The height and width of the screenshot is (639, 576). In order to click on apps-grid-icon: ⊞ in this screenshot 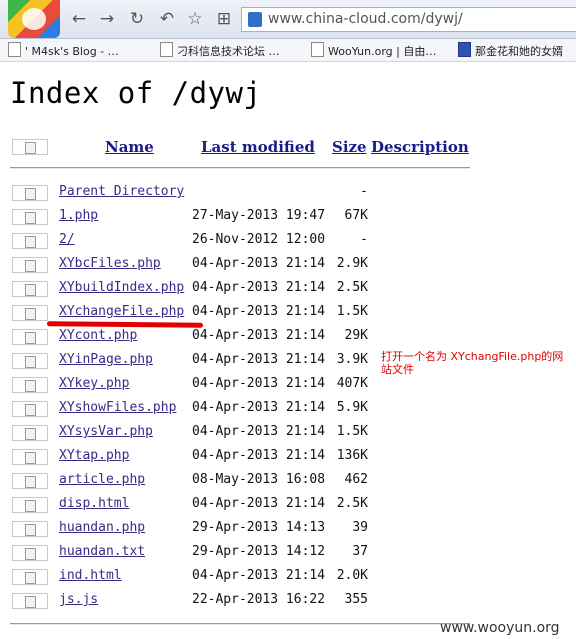, I will do `click(224, 19)`.